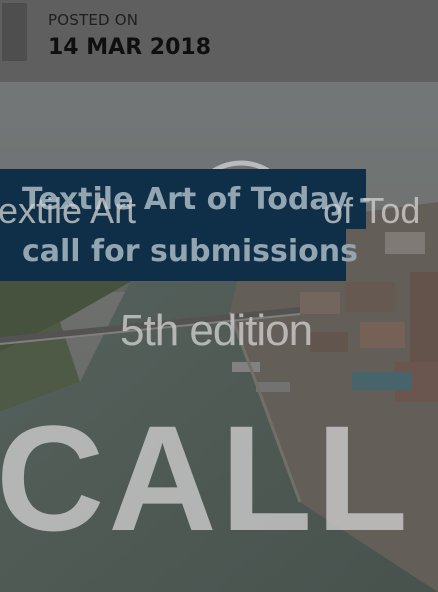 This screenshot has width=438, height=592. Describe the element at coordinates (14, 32) in the screenshot. I see `date-accent-bar` at that location.